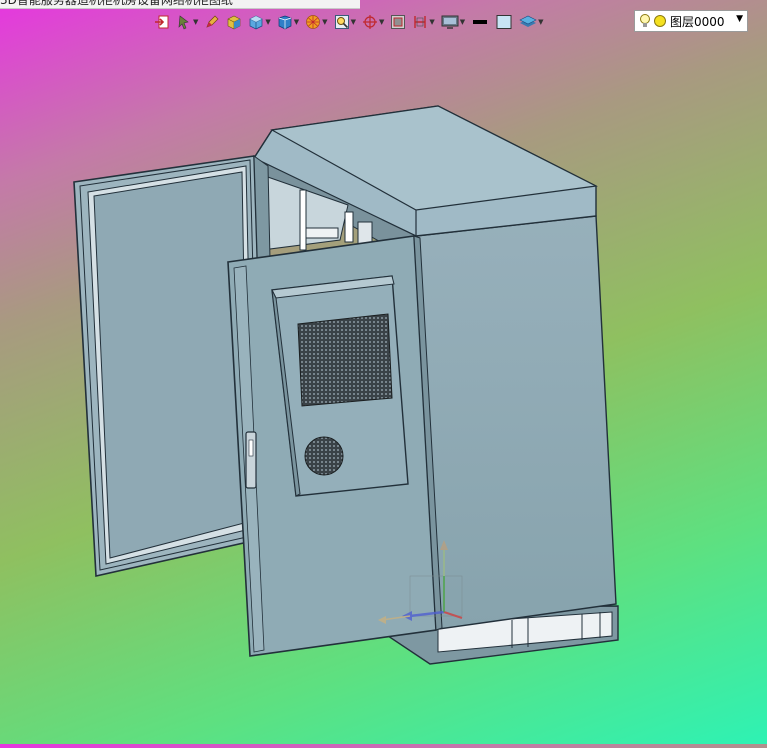  Describe the element at coordinates (256, 22) in the screenshot. I see `cube-icon` at that location.